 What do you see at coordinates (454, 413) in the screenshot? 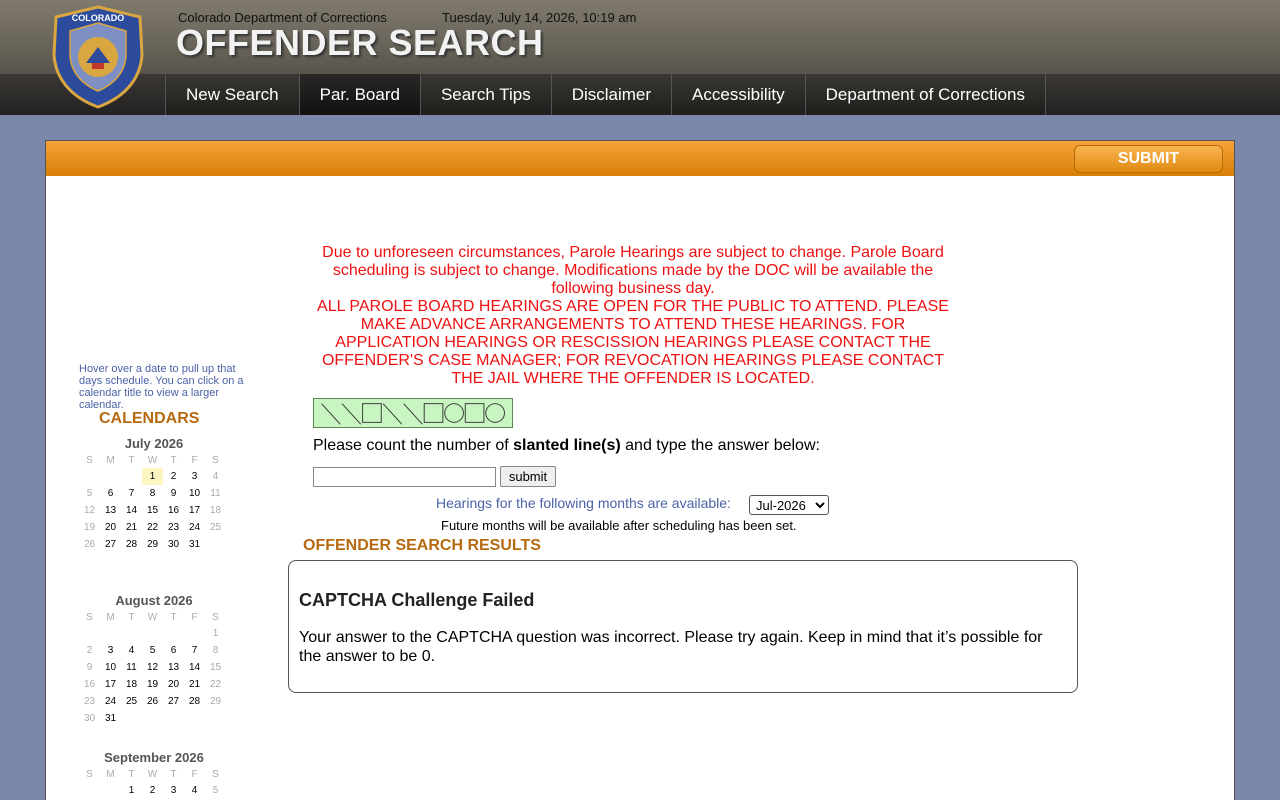
I see `captcha-shape-circle` at bounding box center [454, 413].